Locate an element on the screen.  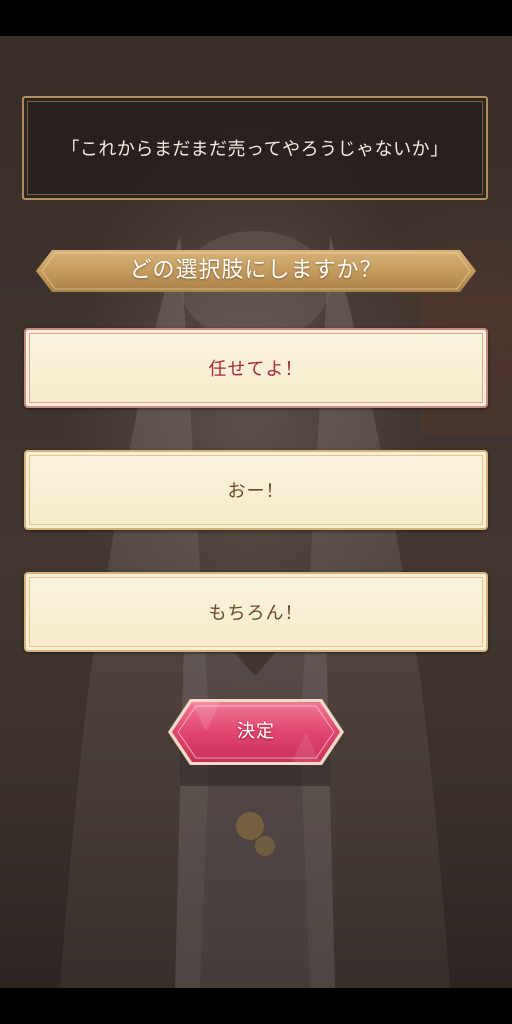
choice-option-1: 任せてよ！ is located at coordinates (256, 368).